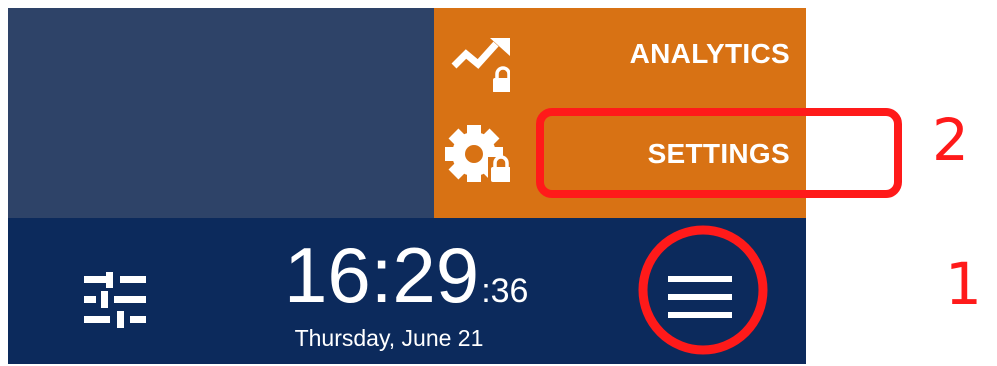  Describe the element at coordinates (718, 153) in the screenshot. I see `menu-item-label: SETTINGS` at that location.